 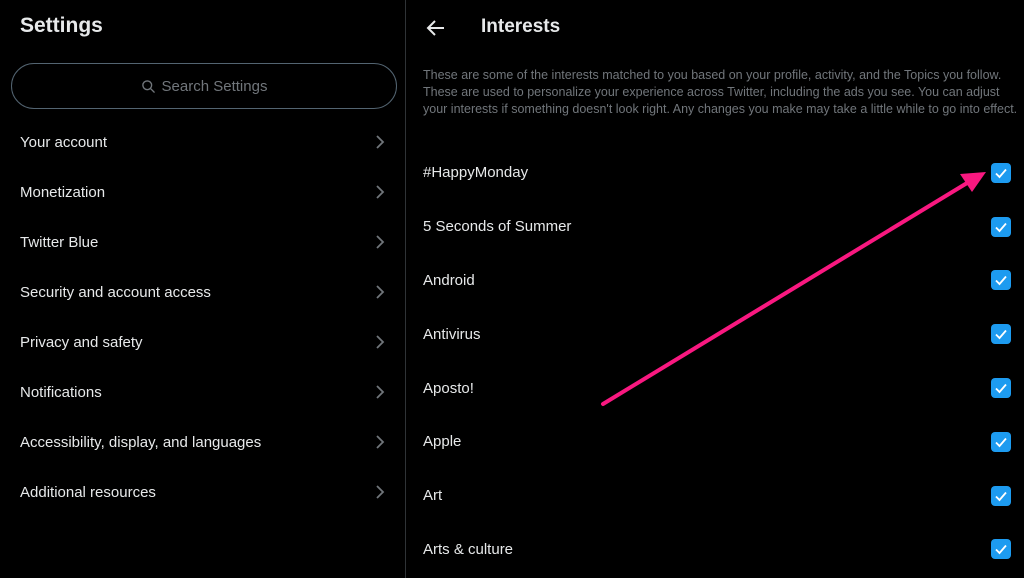 I want to click on page-title: Interests, so click(x=521, y=26).